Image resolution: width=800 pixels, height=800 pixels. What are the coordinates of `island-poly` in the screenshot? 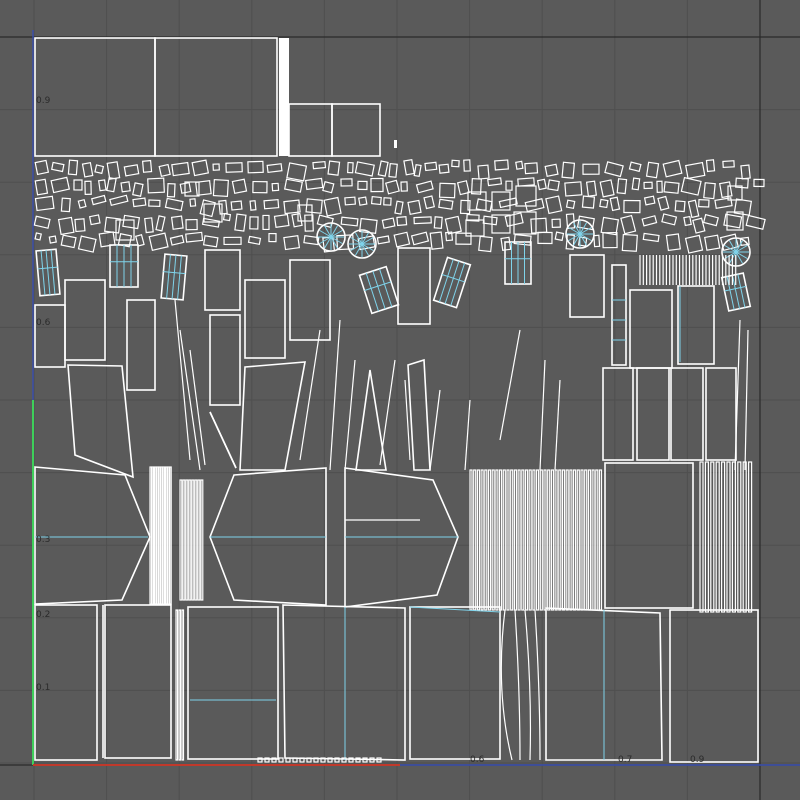 It's located at (100, 421).